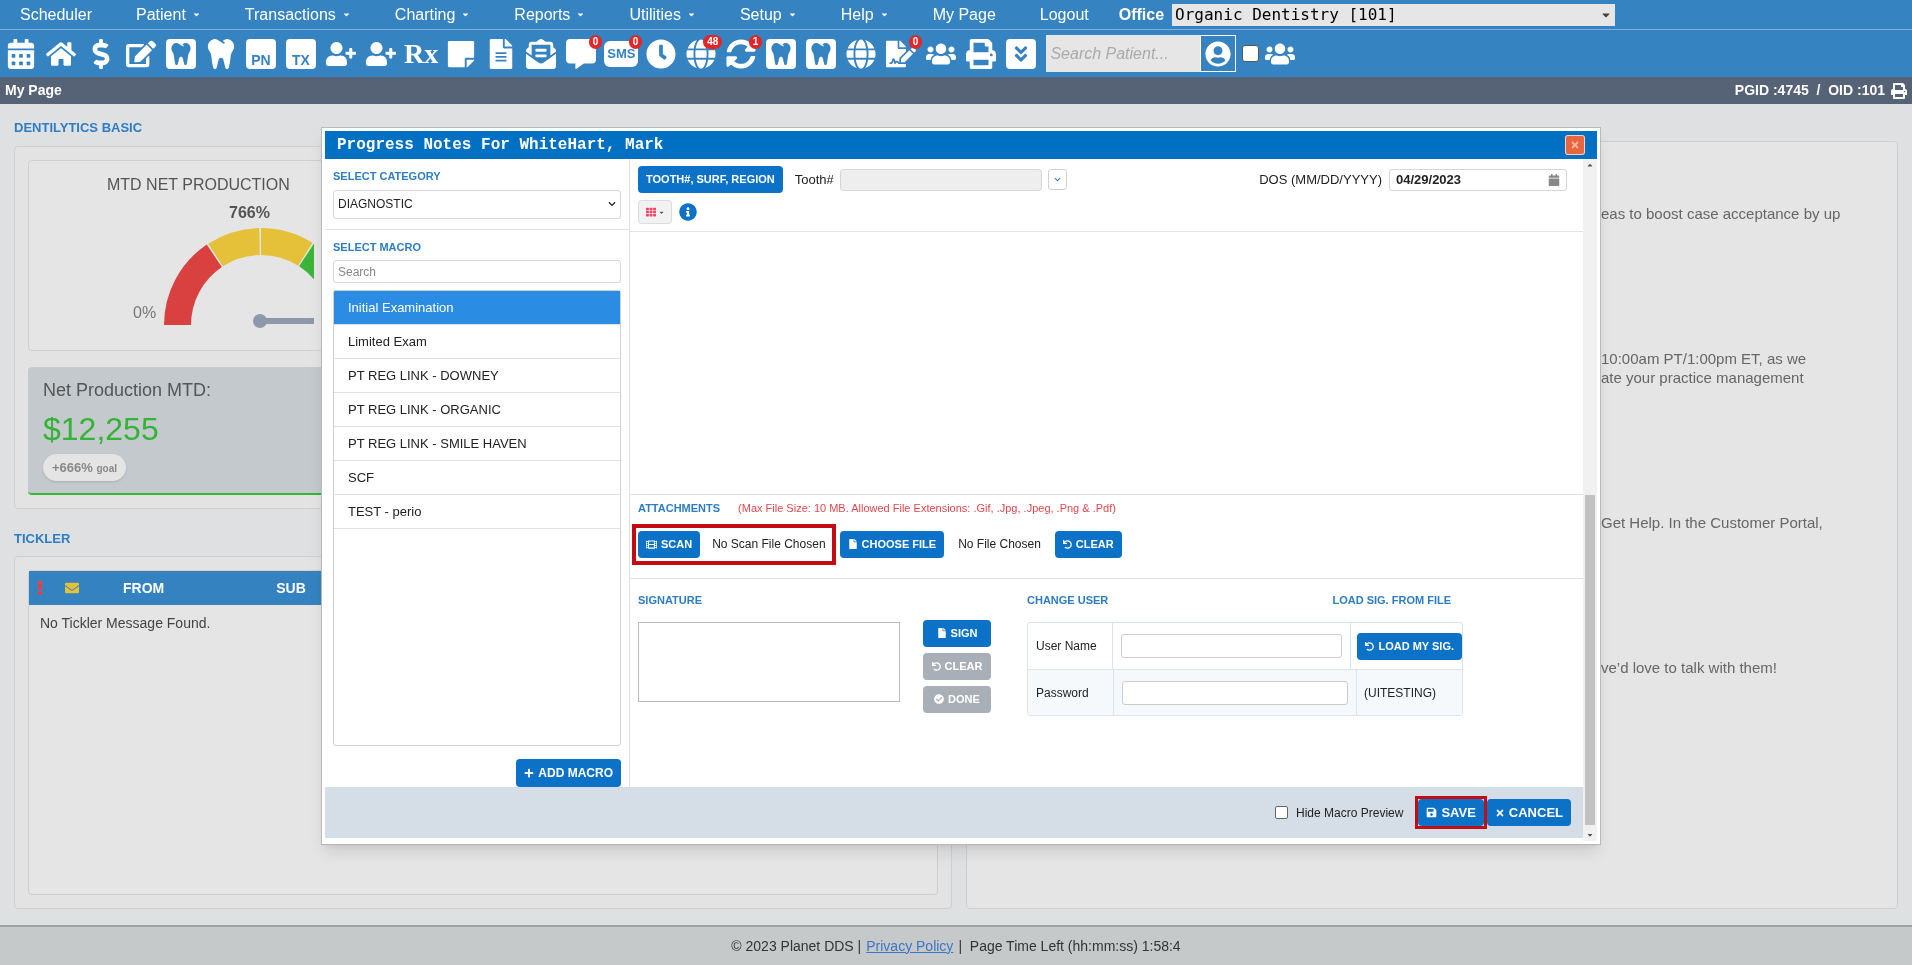 Image resolution: width=1912 pixels, height=965 pixels. I want to click on scroll-up-icon, so click(1590, 165).